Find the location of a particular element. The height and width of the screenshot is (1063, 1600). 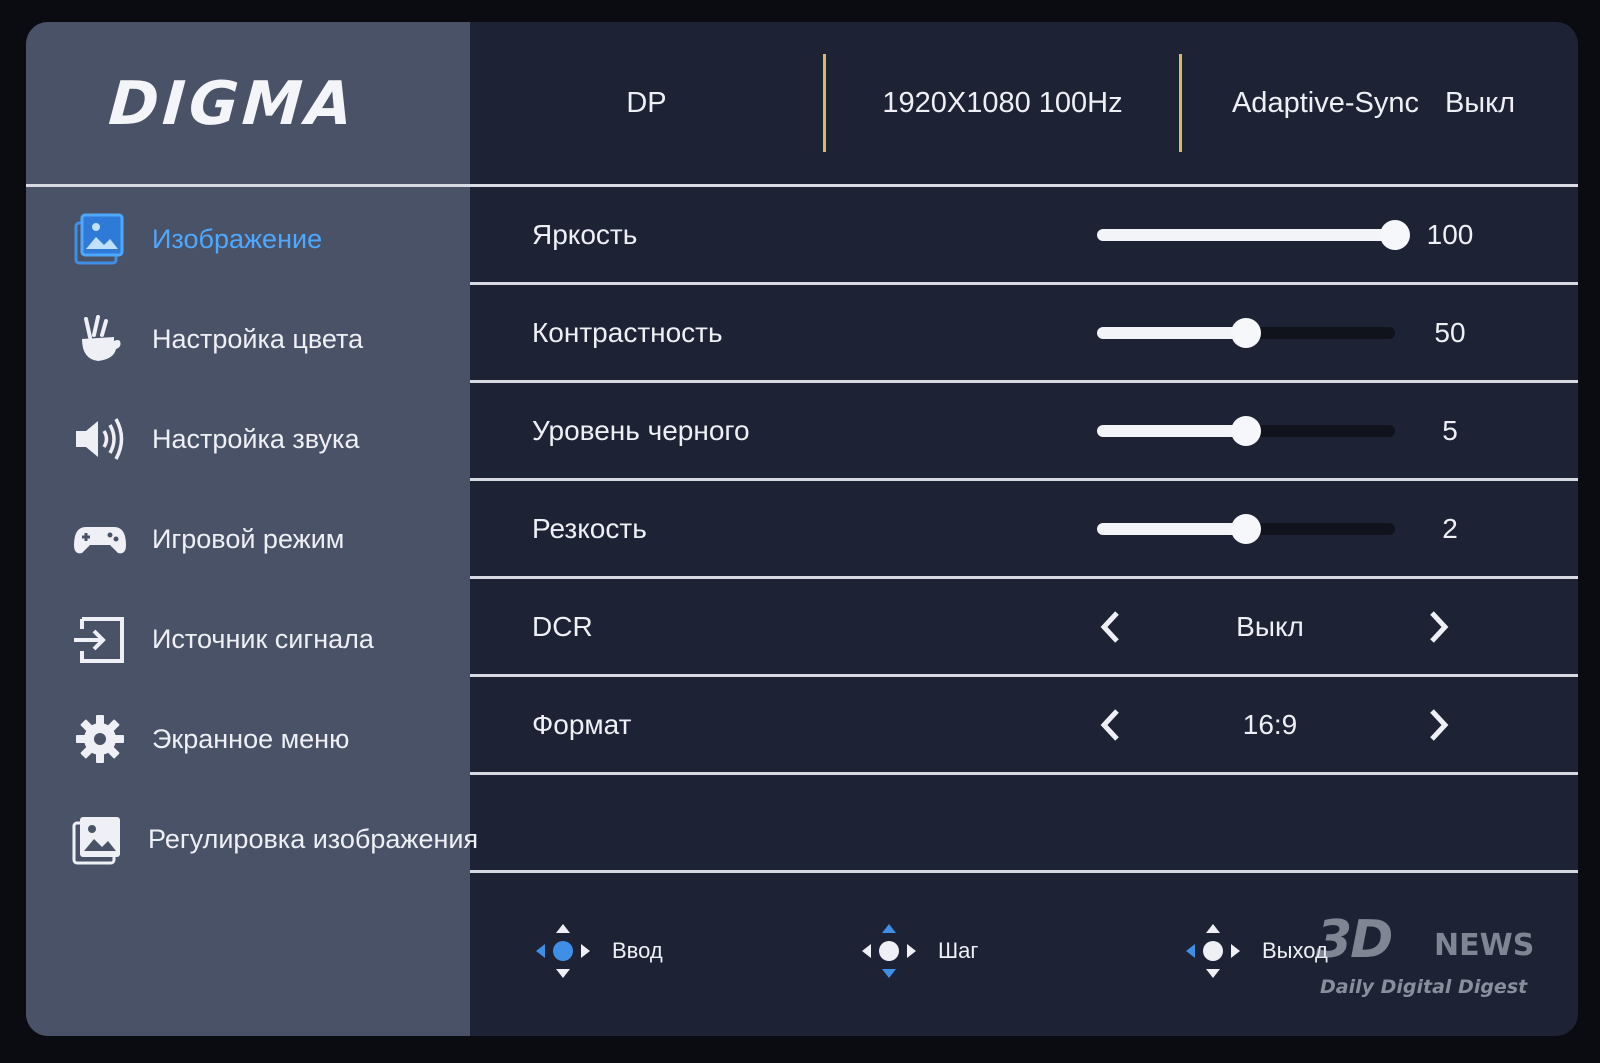

color-palette-icon is located at coordinates (100, 339).